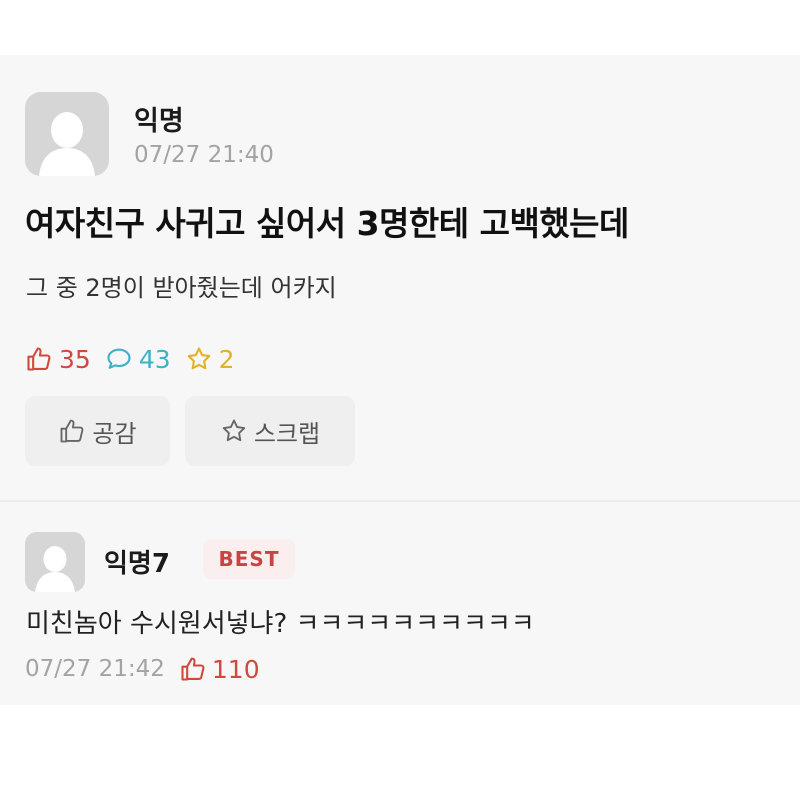 This screenshot has height=800, width=800. I want to click on comment-count: 43, so click(138, 359).